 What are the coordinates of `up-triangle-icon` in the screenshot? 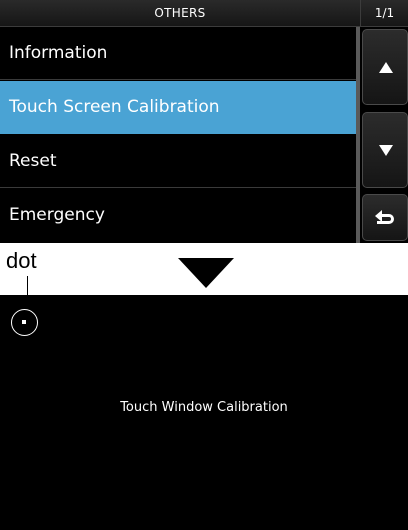 It's located at (386, 67).